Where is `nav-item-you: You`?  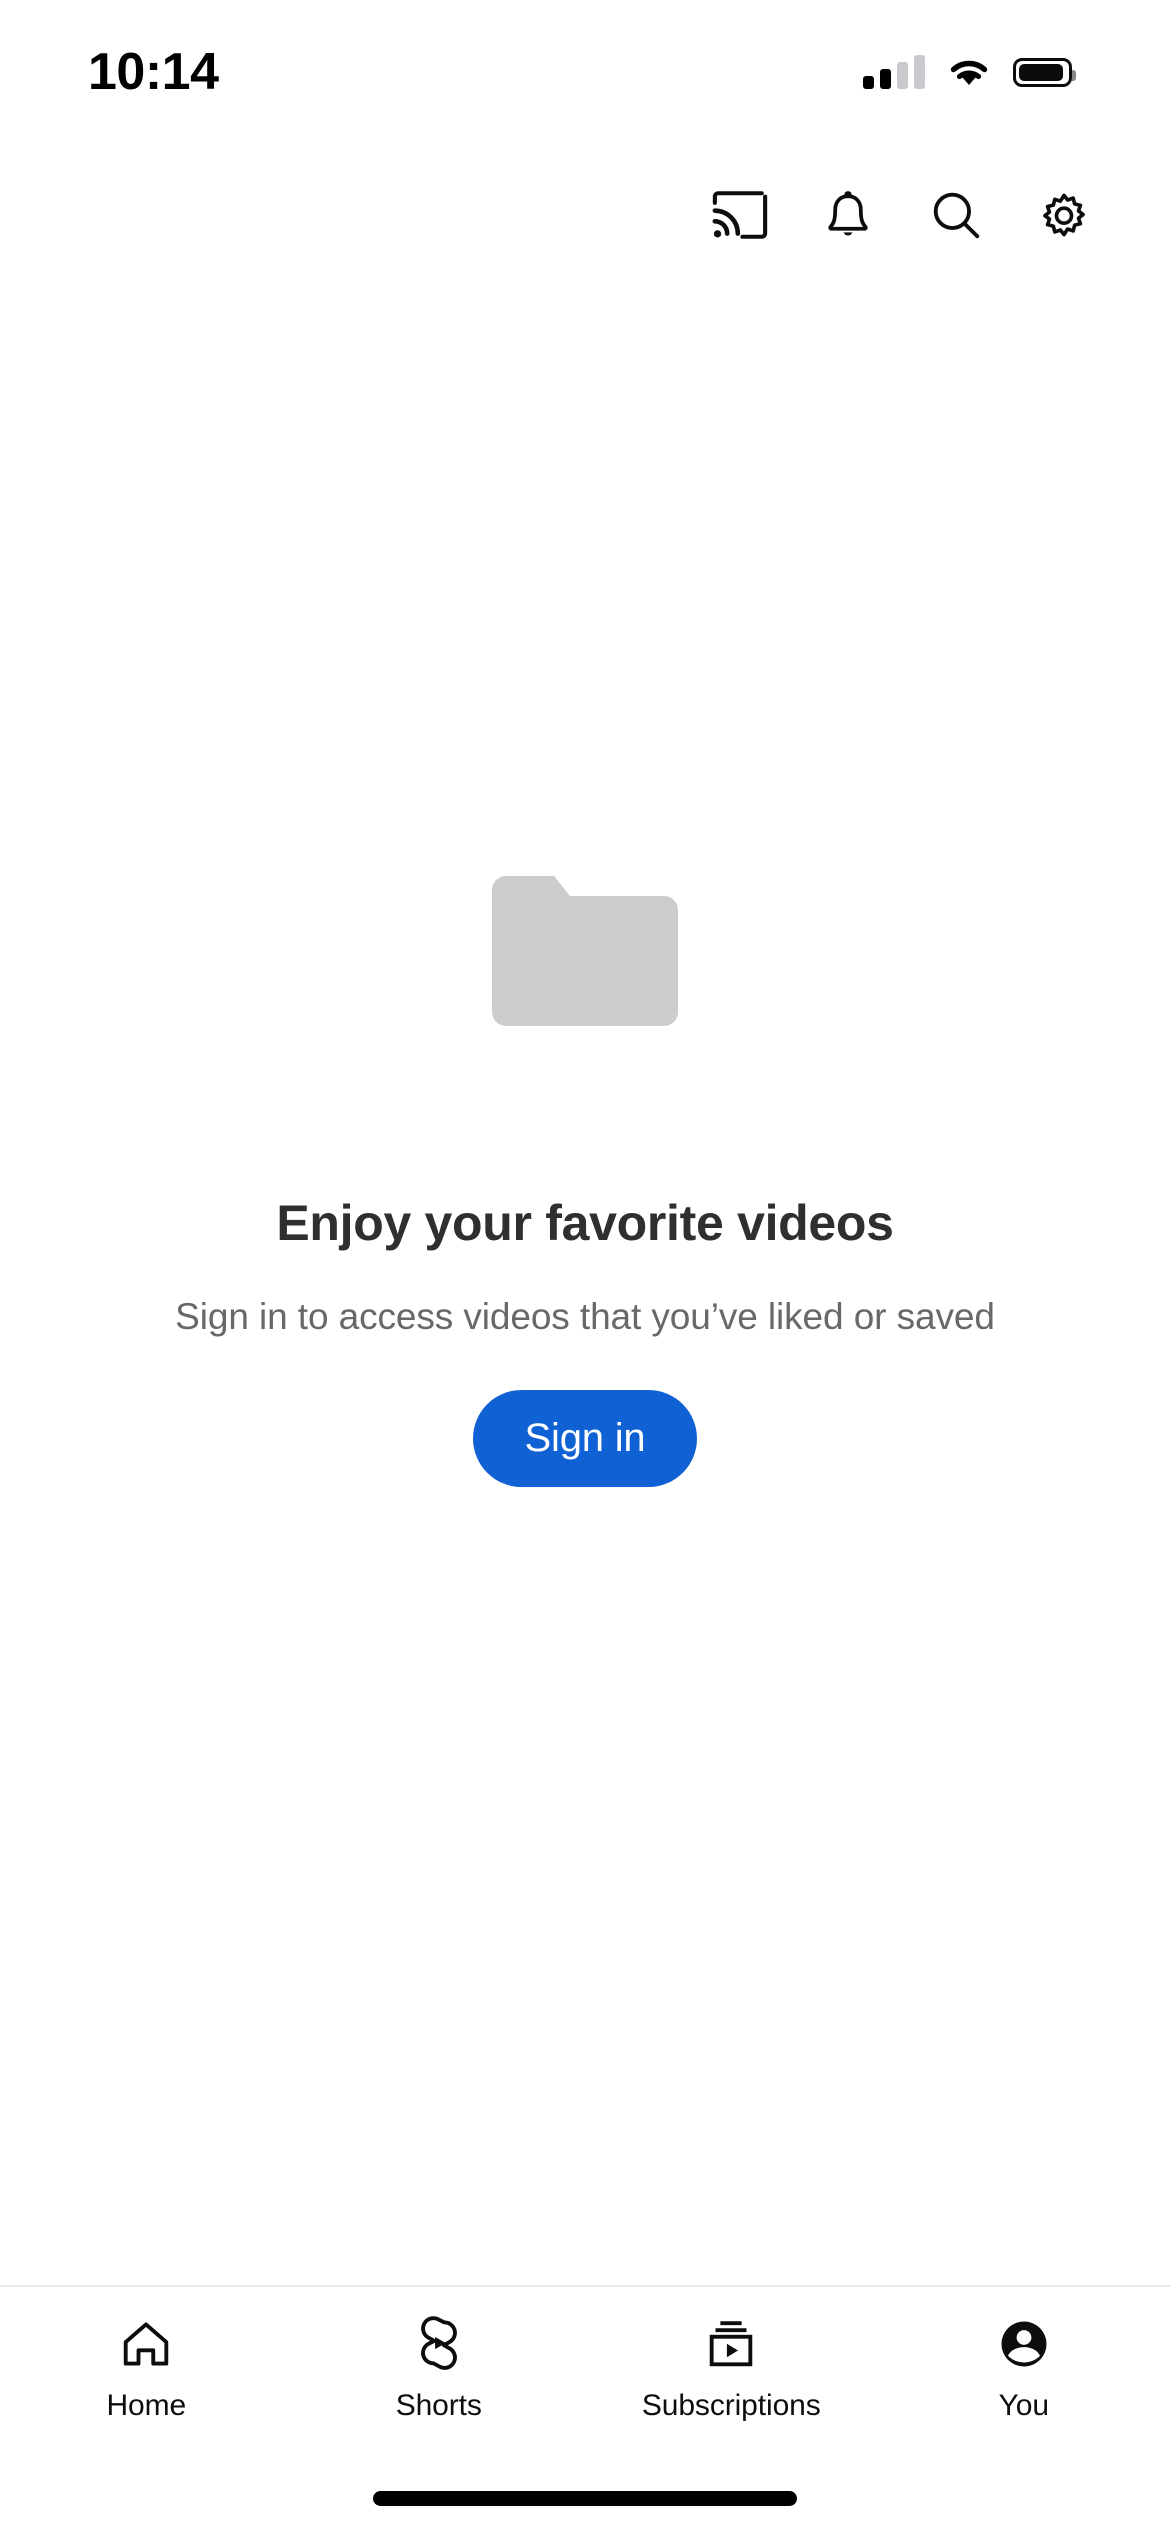
nav-item-you: You is located at coordinates (1024, 2368).